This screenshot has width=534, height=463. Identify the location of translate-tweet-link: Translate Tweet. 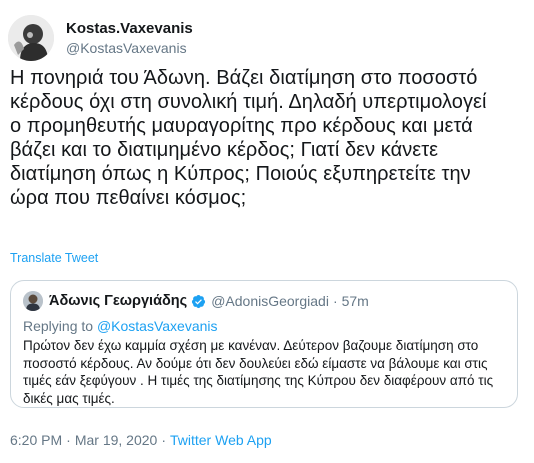
(54, 258).